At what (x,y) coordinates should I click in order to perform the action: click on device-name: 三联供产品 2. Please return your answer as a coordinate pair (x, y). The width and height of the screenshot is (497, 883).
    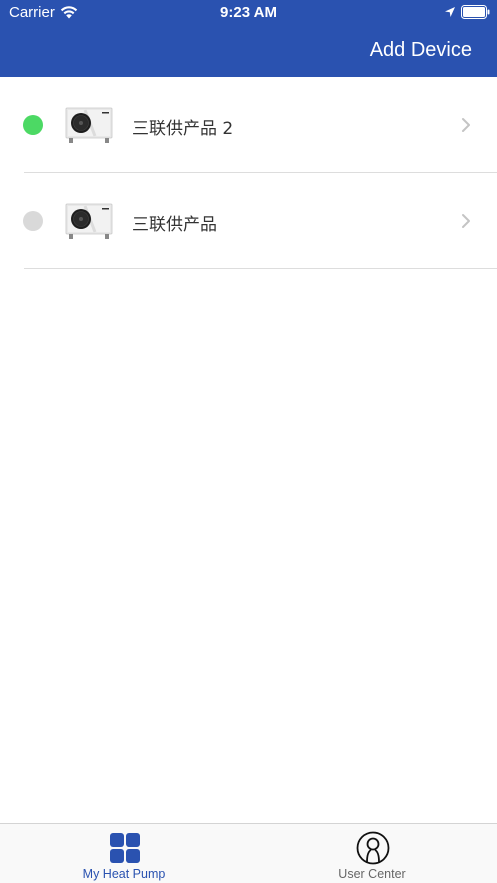
    Looking at the image, I should click on (183, 129).